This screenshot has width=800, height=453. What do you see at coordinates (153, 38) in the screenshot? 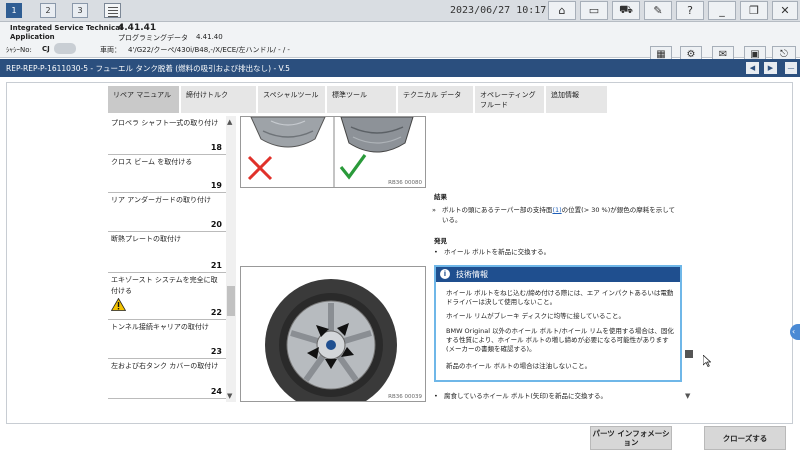
I see `programming-data-label: プログラミングデータ` at bounding box center [153, 38].